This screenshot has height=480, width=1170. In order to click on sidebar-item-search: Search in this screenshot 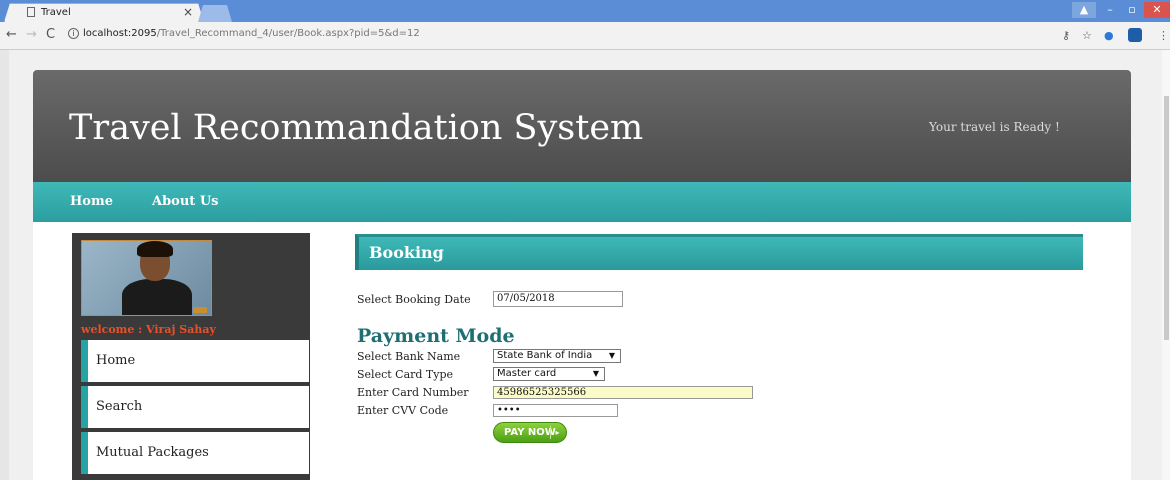, I will do `click(195, 407)`.